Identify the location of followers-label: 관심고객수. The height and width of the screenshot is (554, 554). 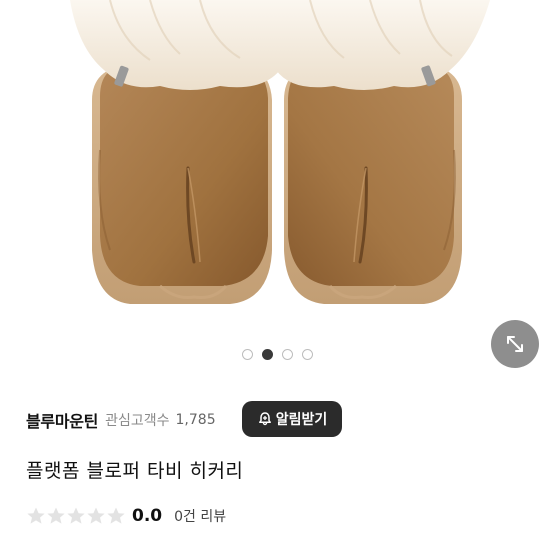
(137, 421).